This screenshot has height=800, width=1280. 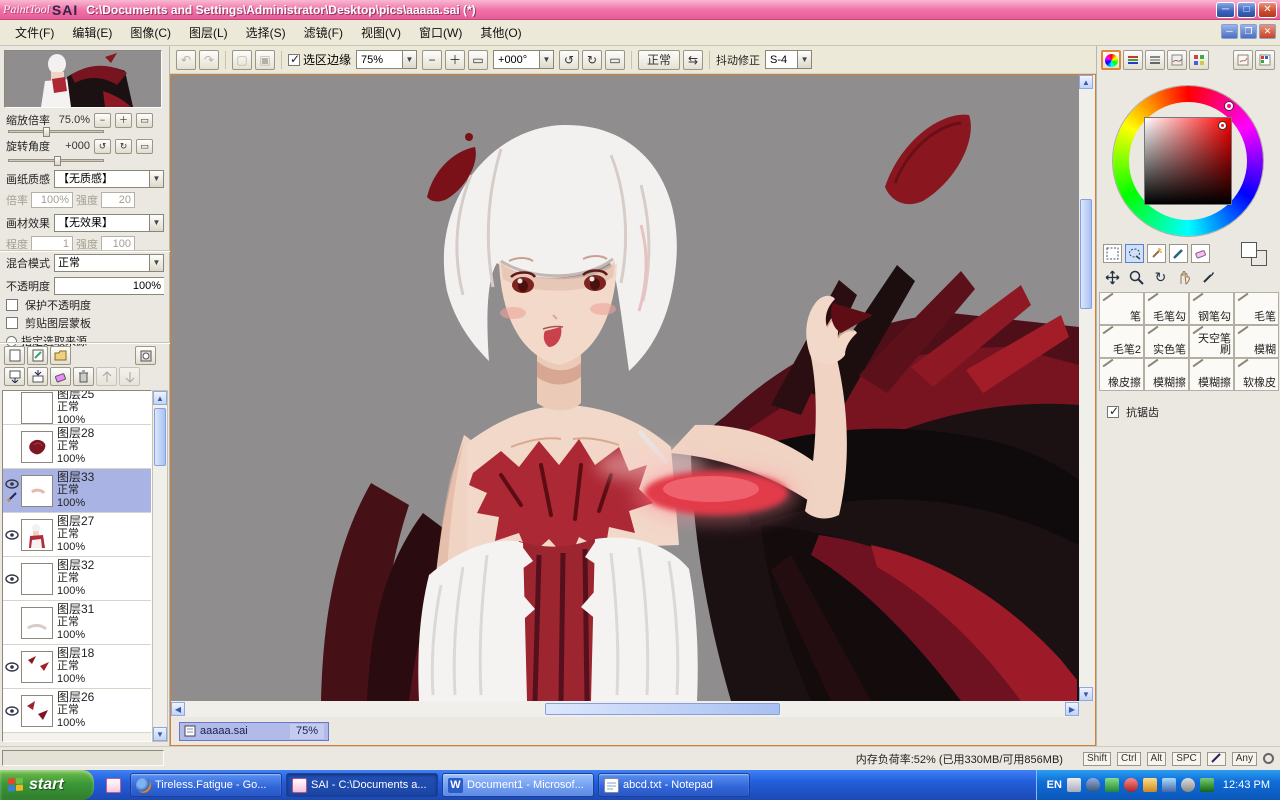 What do you see at coordinates (805, 59) in the screenshot?
I see `jitter-dropdown-icon: ▼` at bounding box center [805, 59].